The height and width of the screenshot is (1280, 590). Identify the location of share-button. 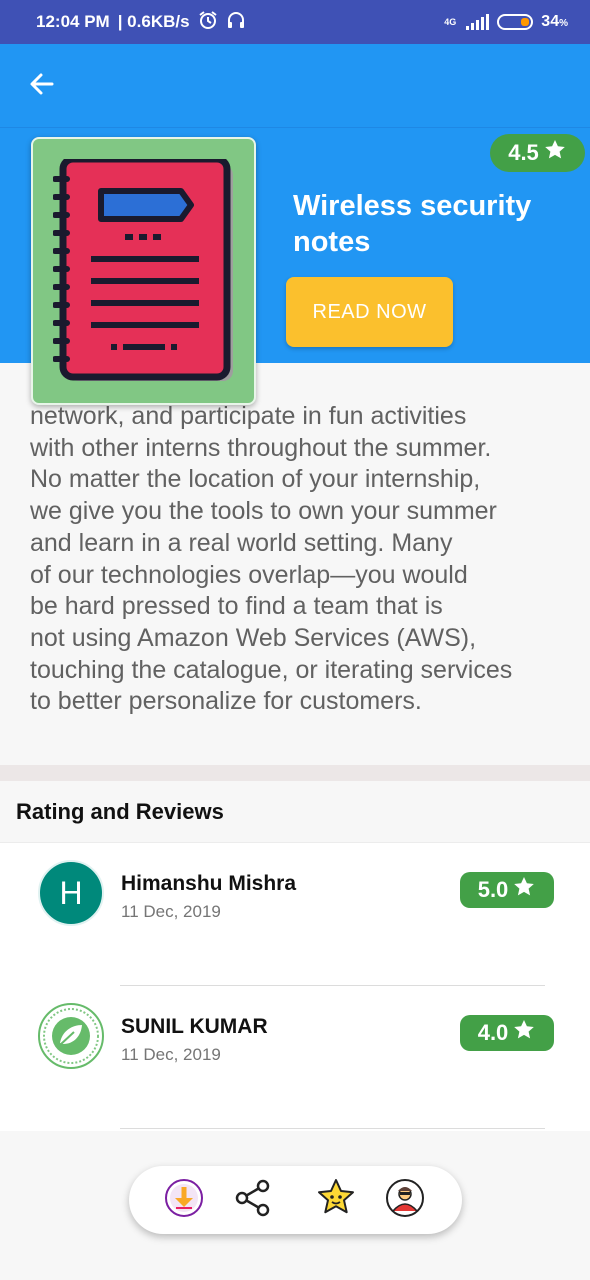
(253, 1200).